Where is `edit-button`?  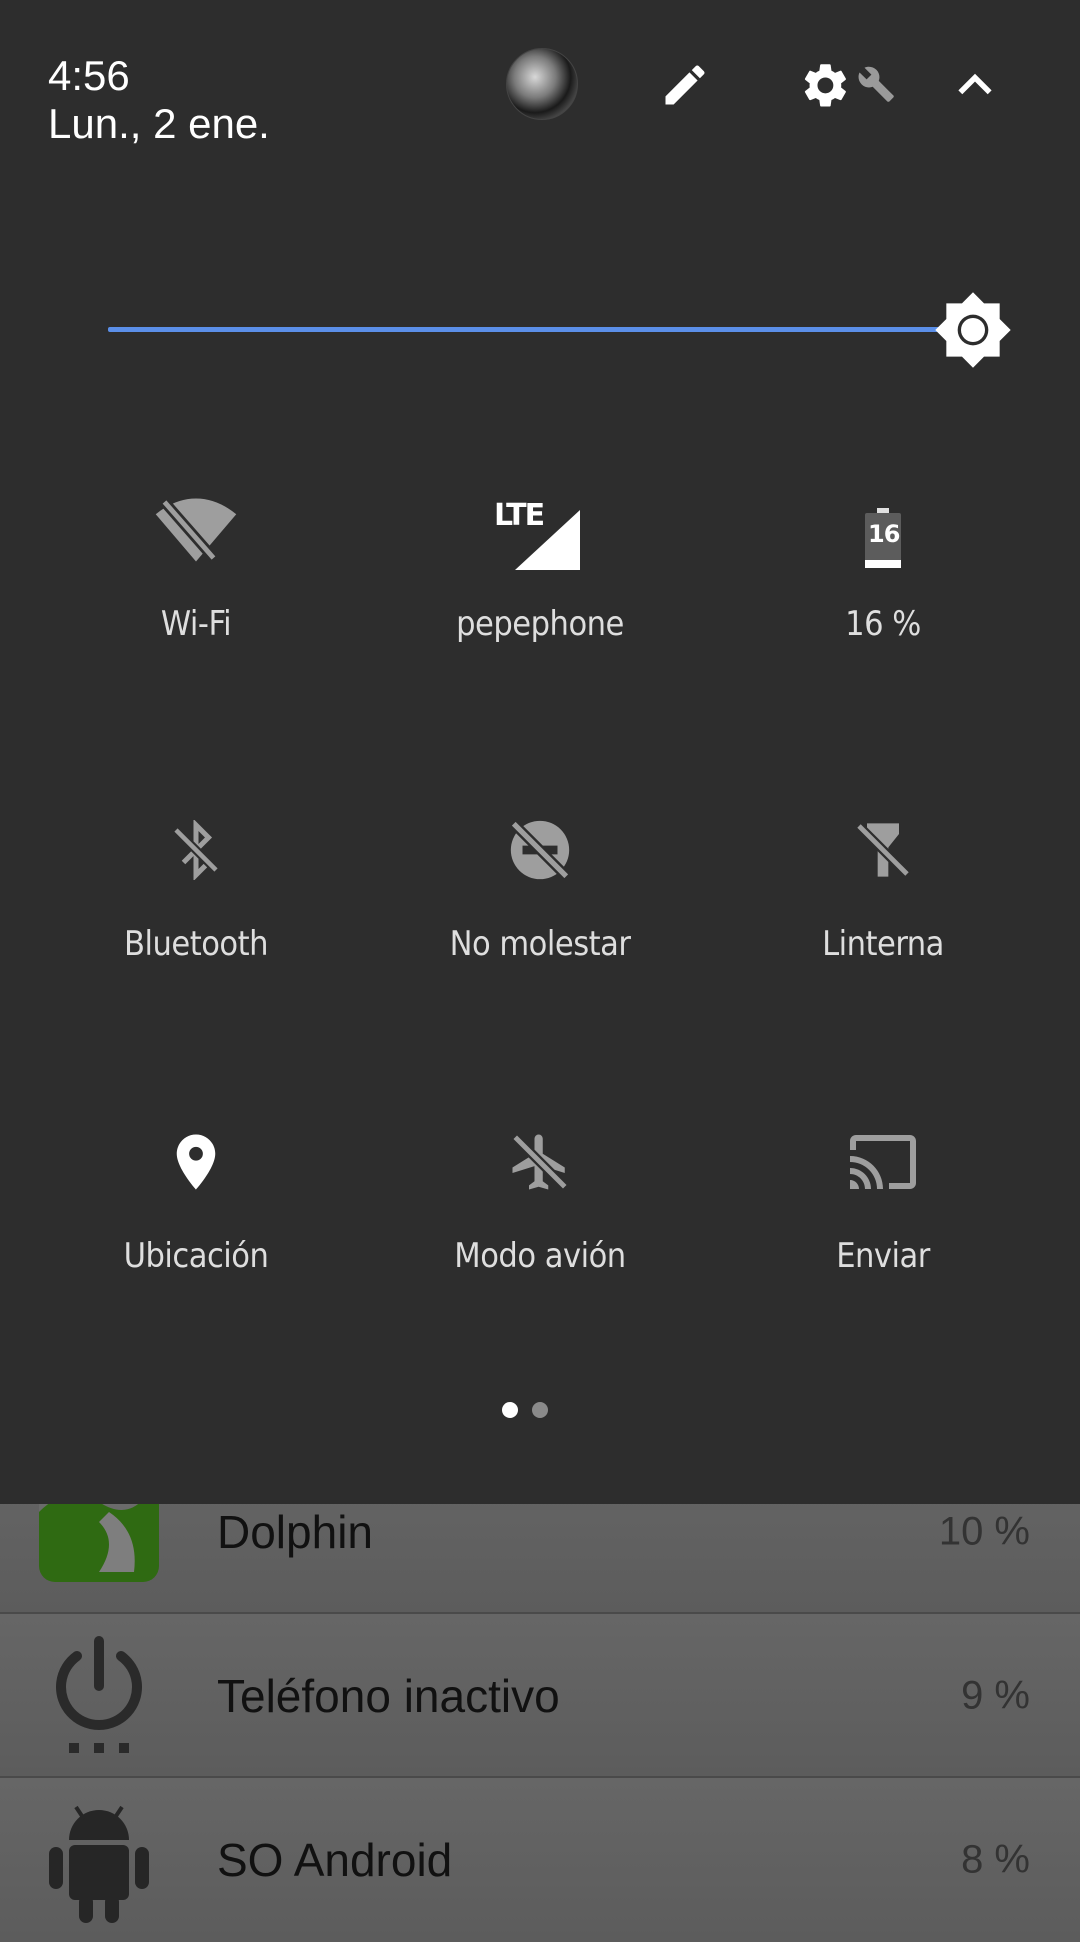 edit-button is located at coordinates (685, 85).